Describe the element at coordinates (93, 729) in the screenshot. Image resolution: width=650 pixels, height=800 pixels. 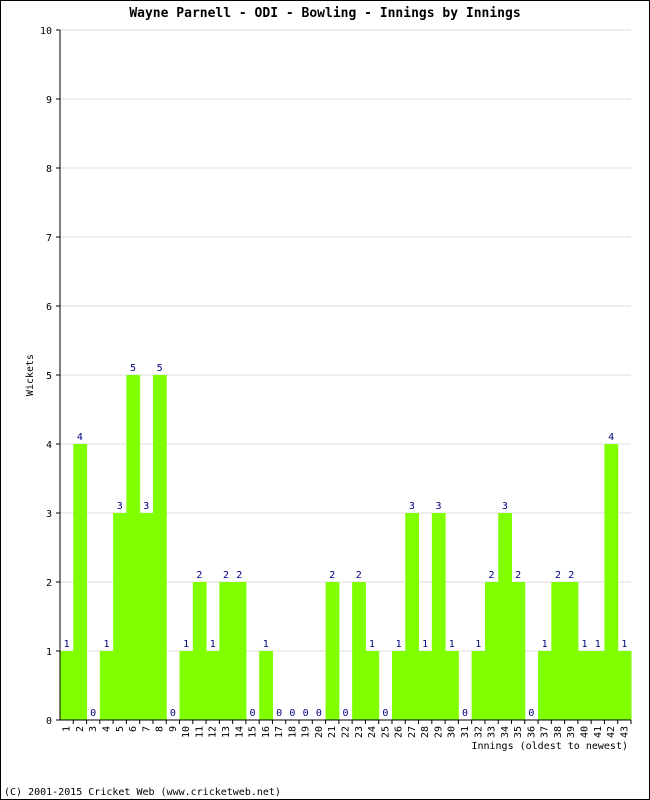
I see `x-tick-label: 3` at that location.